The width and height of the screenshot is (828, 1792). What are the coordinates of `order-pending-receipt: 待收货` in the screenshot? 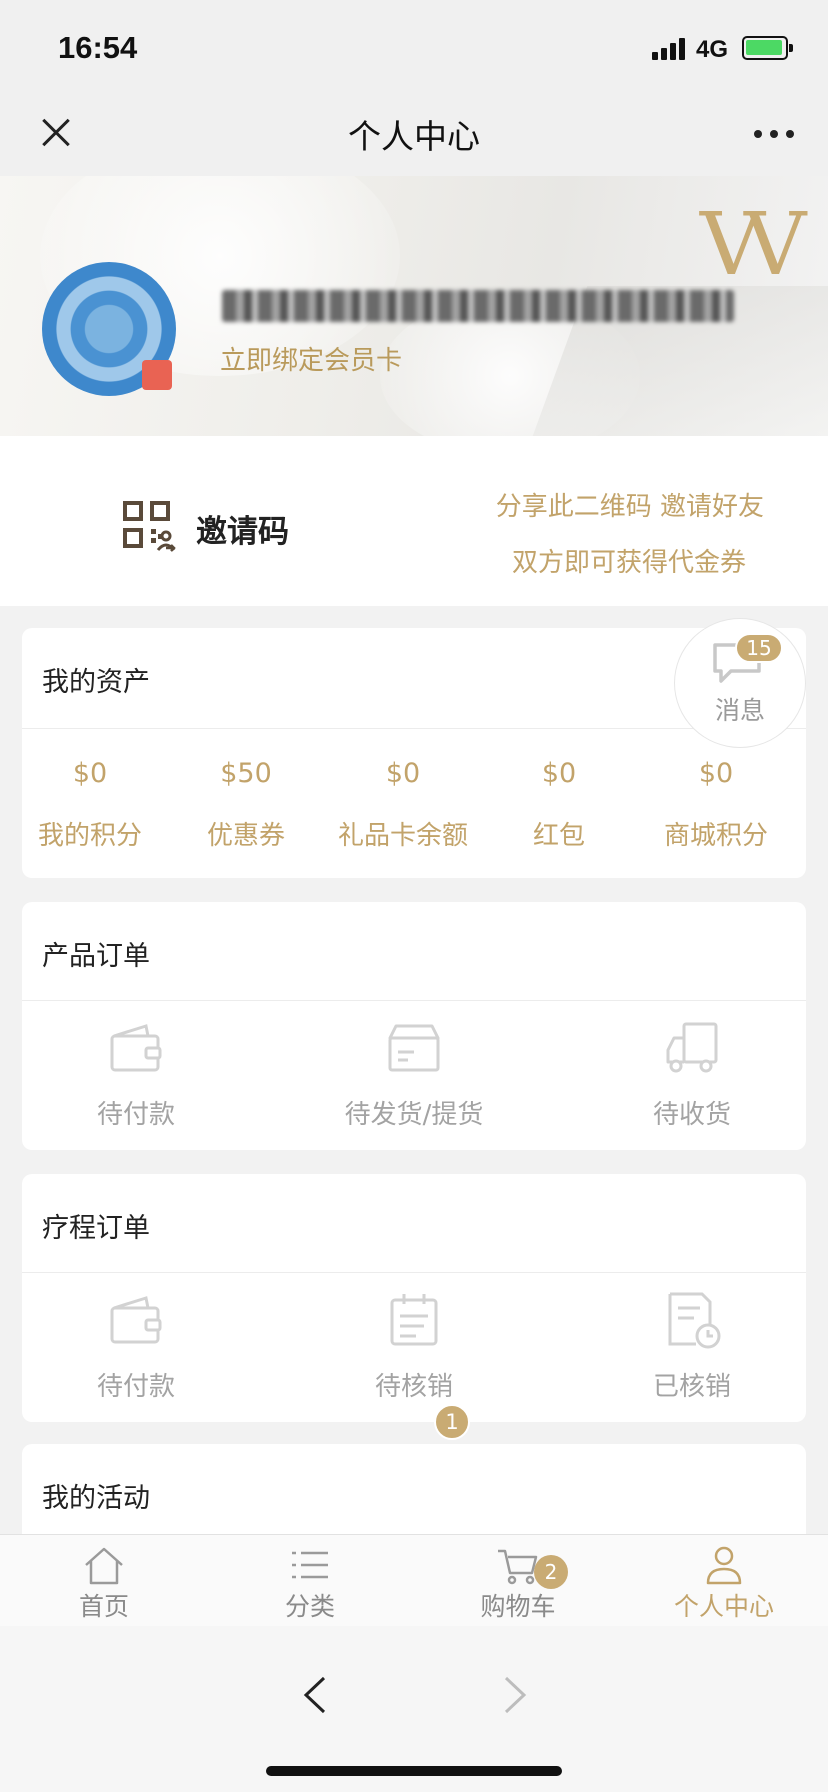 It's located at (692, 1074).